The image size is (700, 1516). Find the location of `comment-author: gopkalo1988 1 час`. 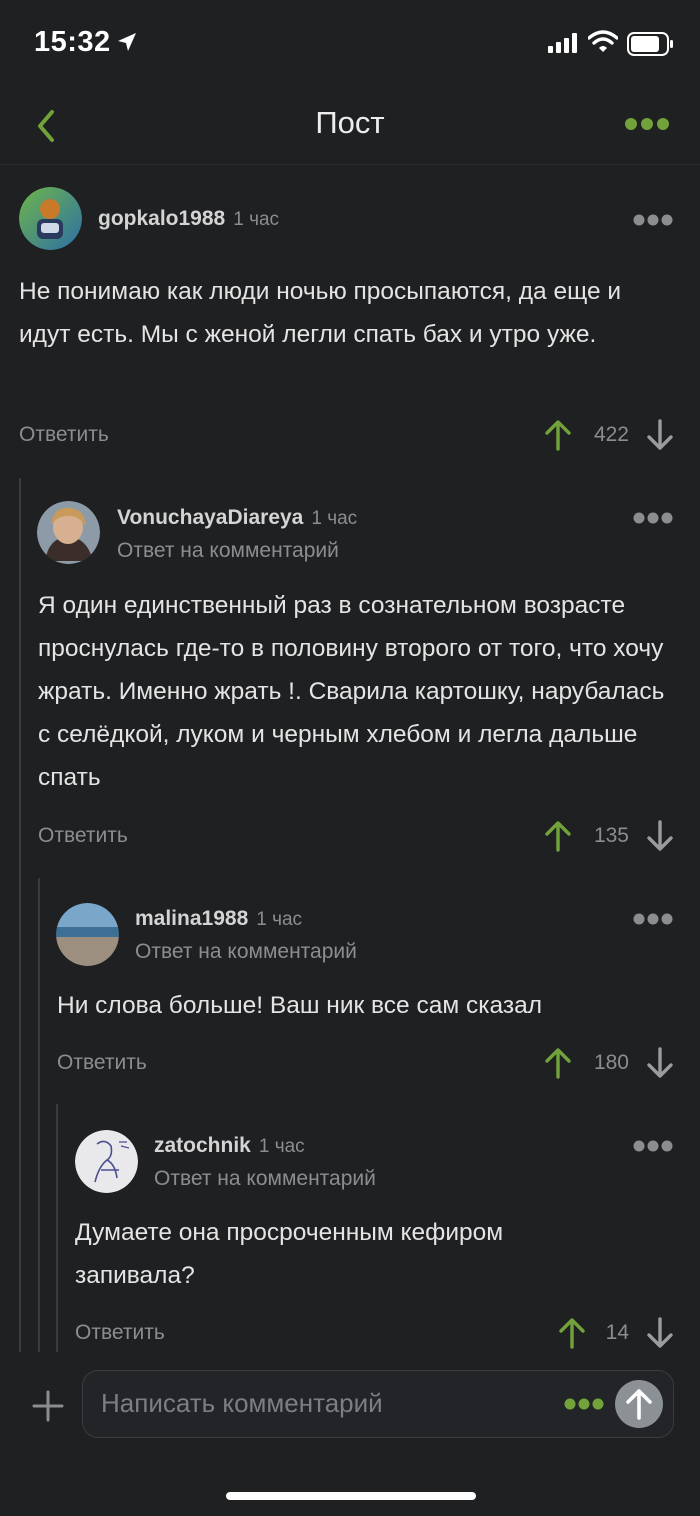

comment-author: gopkalo1988 1 час is located at coordinates (188, 219).